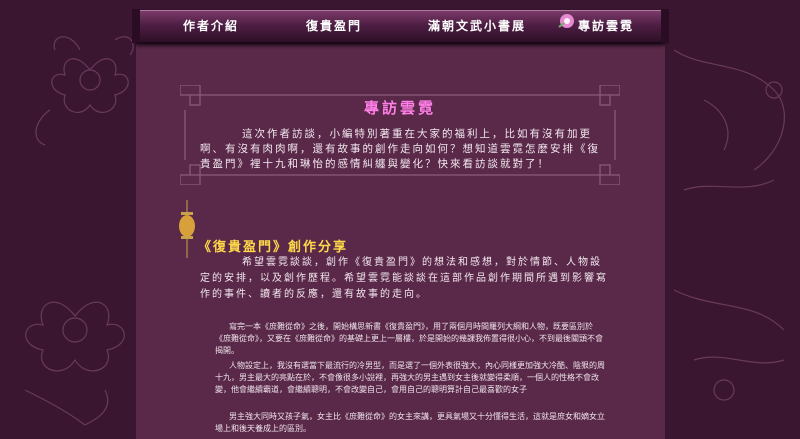 The image size is (800, 439). I want to click on section-heading: 《復貴盈門》創作分享, so click(273, 247).